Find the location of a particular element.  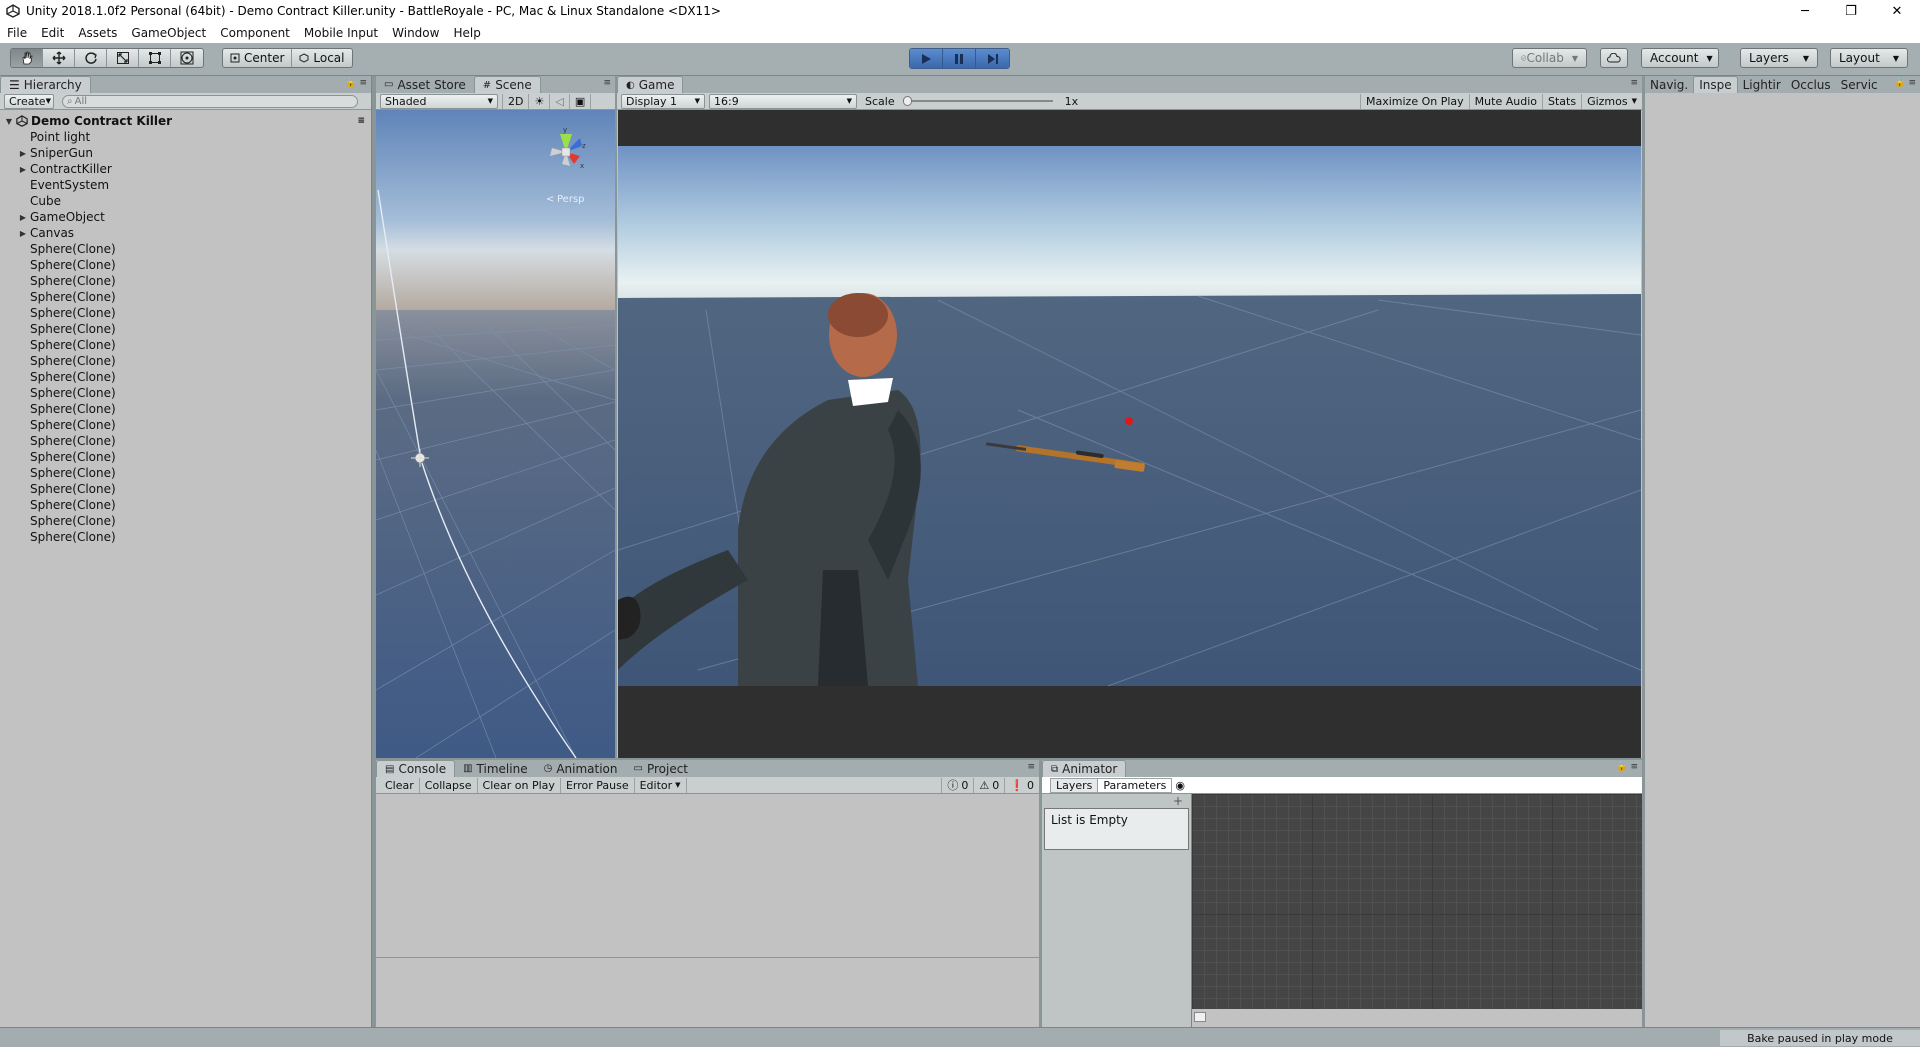

menu-edit: Edit is located at coordinates (52, 33).